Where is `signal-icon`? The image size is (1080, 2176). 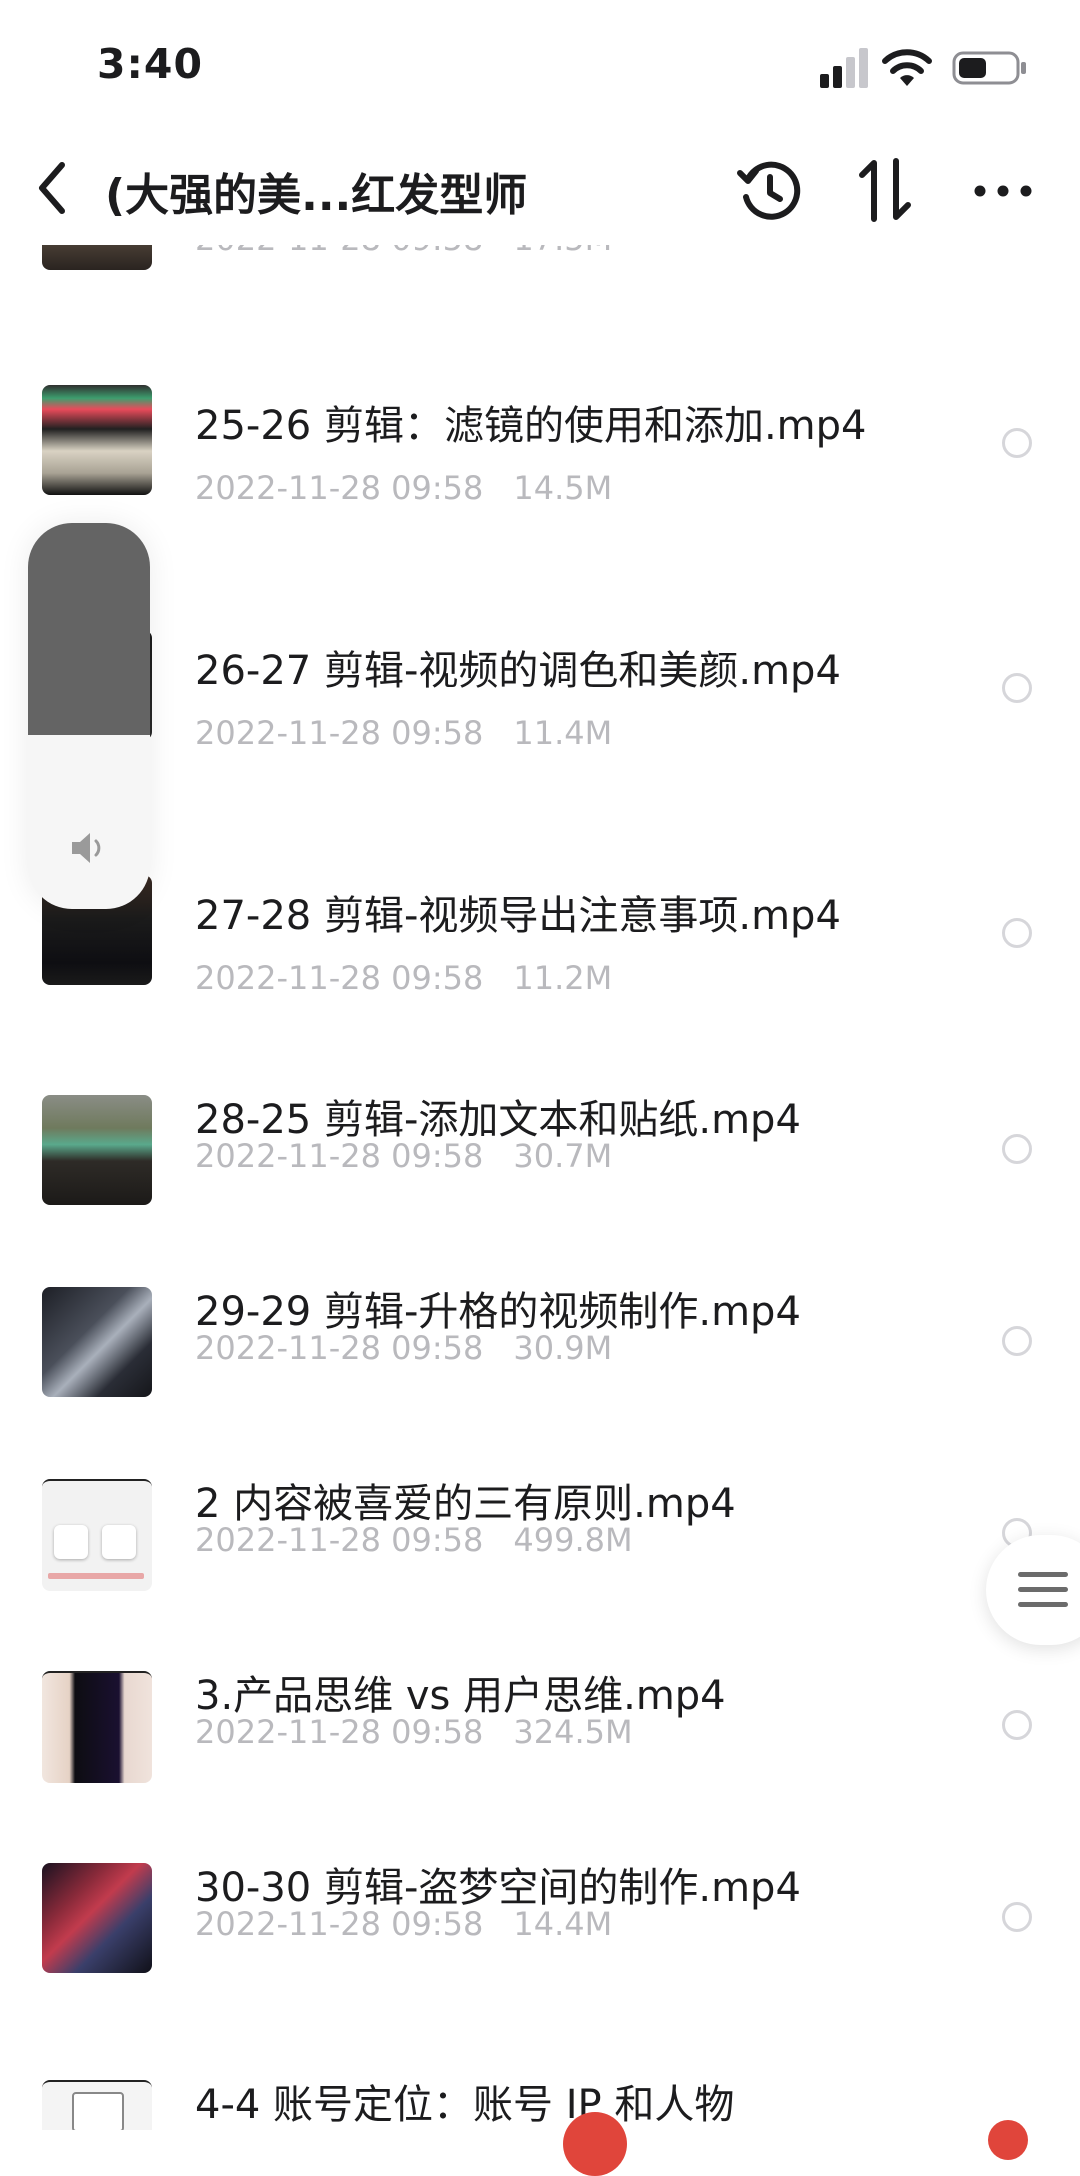
signal-icon is located at coordinates (844, 68).